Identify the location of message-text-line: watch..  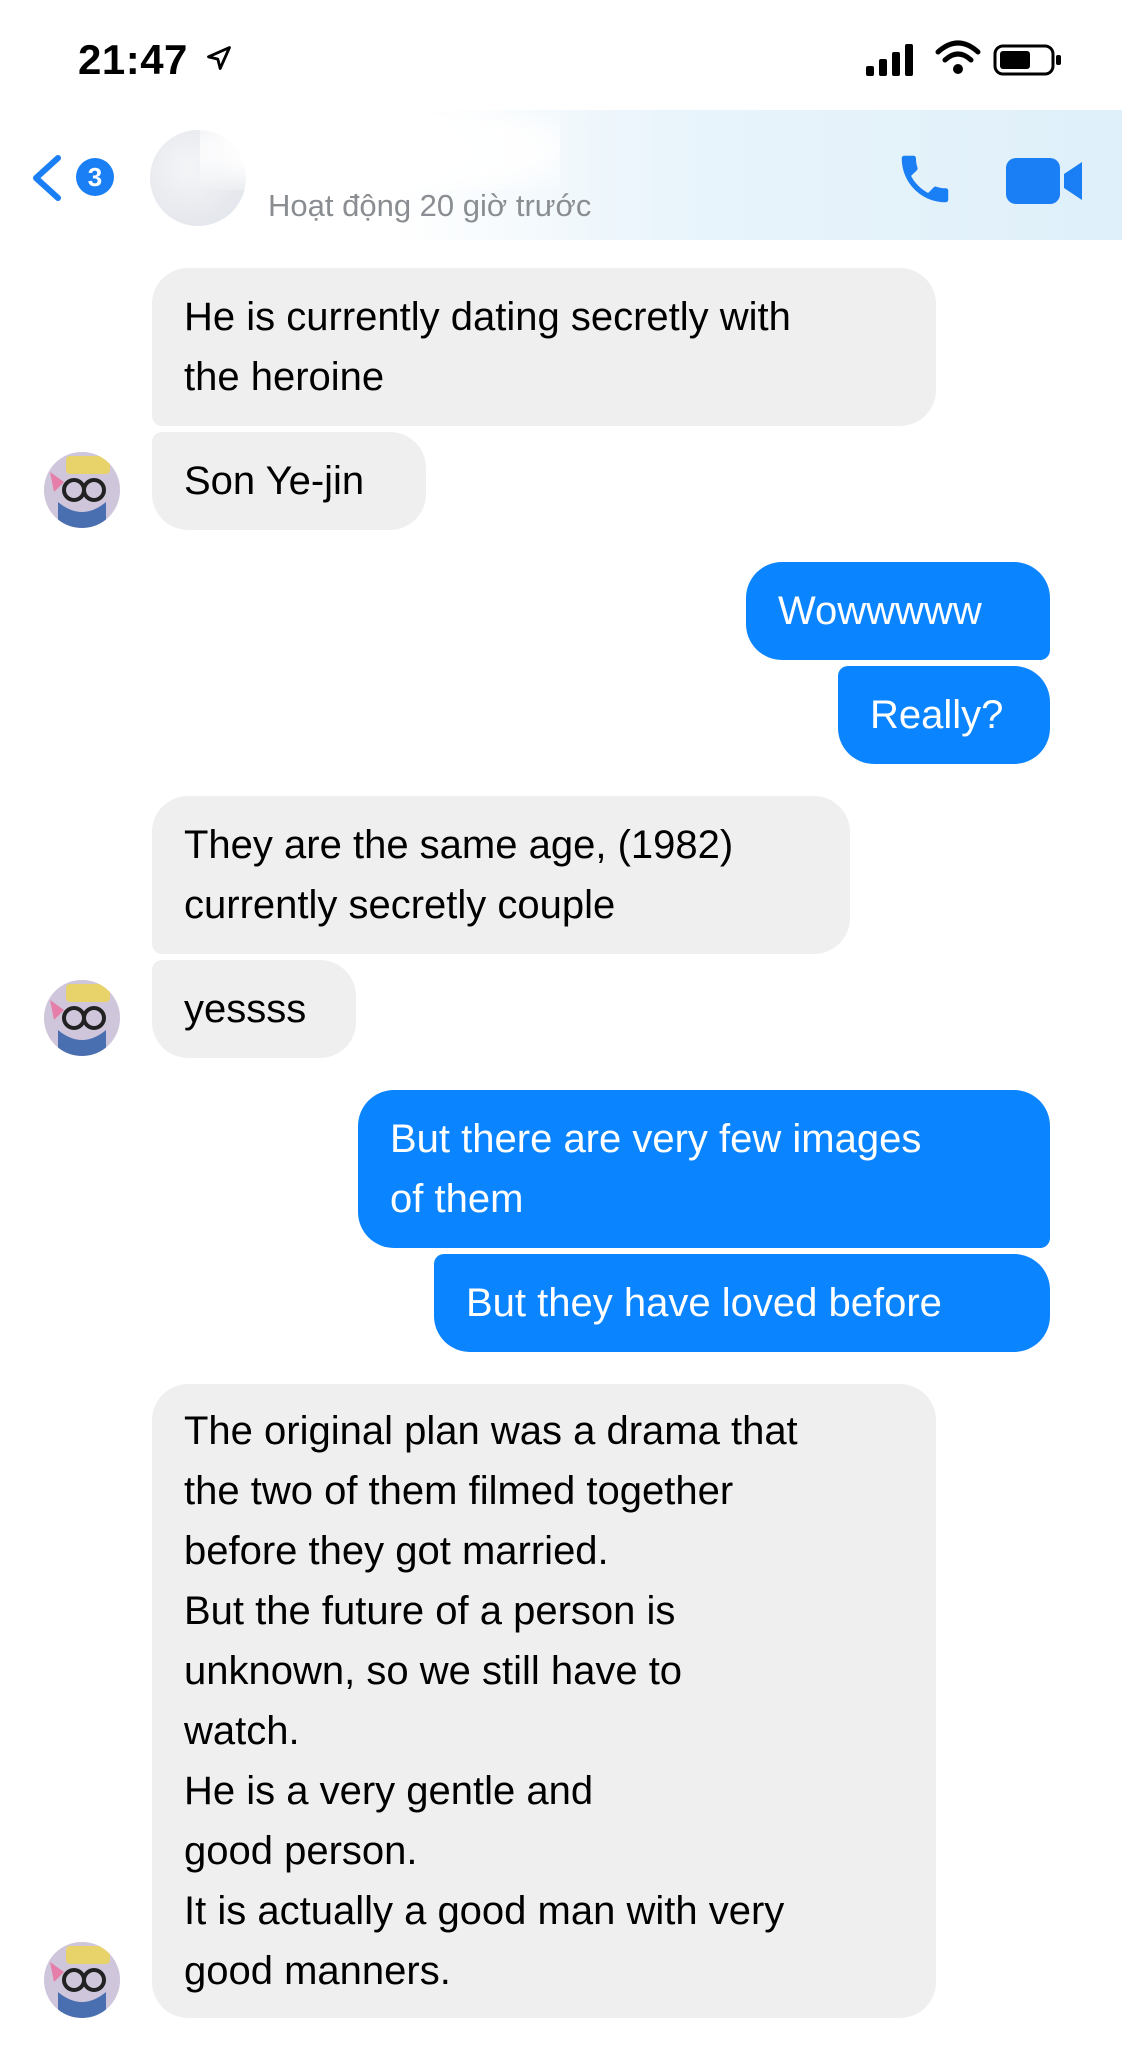
(242, 1731).